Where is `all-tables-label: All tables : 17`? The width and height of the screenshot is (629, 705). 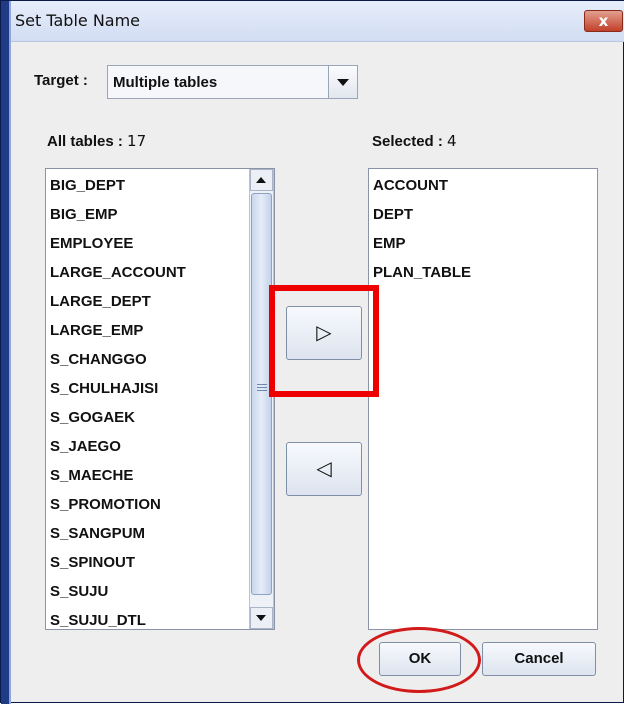 all-tables-label: All tables : 17 is located at coordinates (96, 141).